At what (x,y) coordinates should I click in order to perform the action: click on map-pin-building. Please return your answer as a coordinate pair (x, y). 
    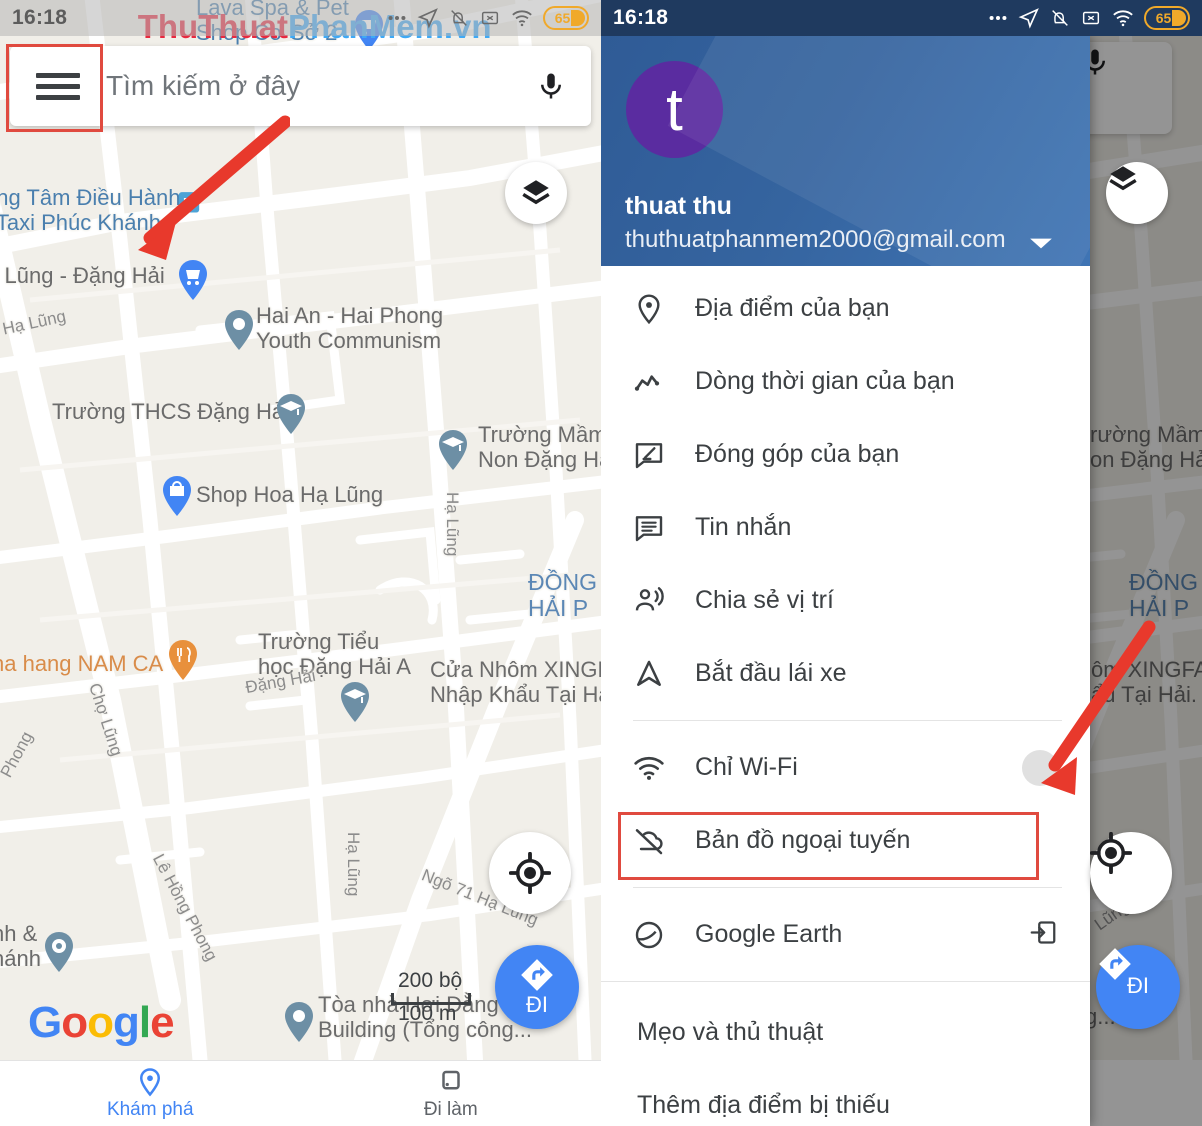
    Looking at the image, I should click on (299, 1022).